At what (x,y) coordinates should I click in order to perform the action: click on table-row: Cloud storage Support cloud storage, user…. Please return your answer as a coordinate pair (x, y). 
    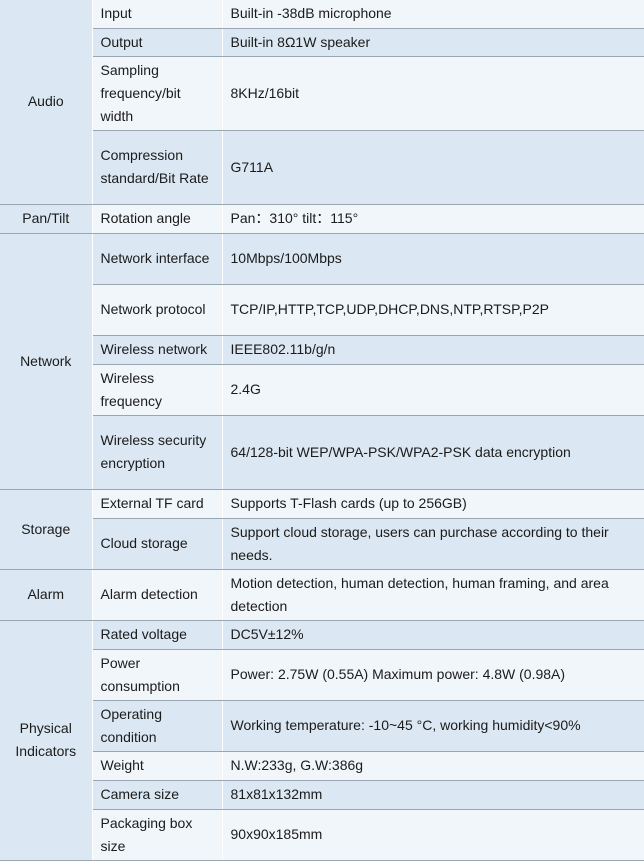
    Looking at the image, I should click on (322, 544).